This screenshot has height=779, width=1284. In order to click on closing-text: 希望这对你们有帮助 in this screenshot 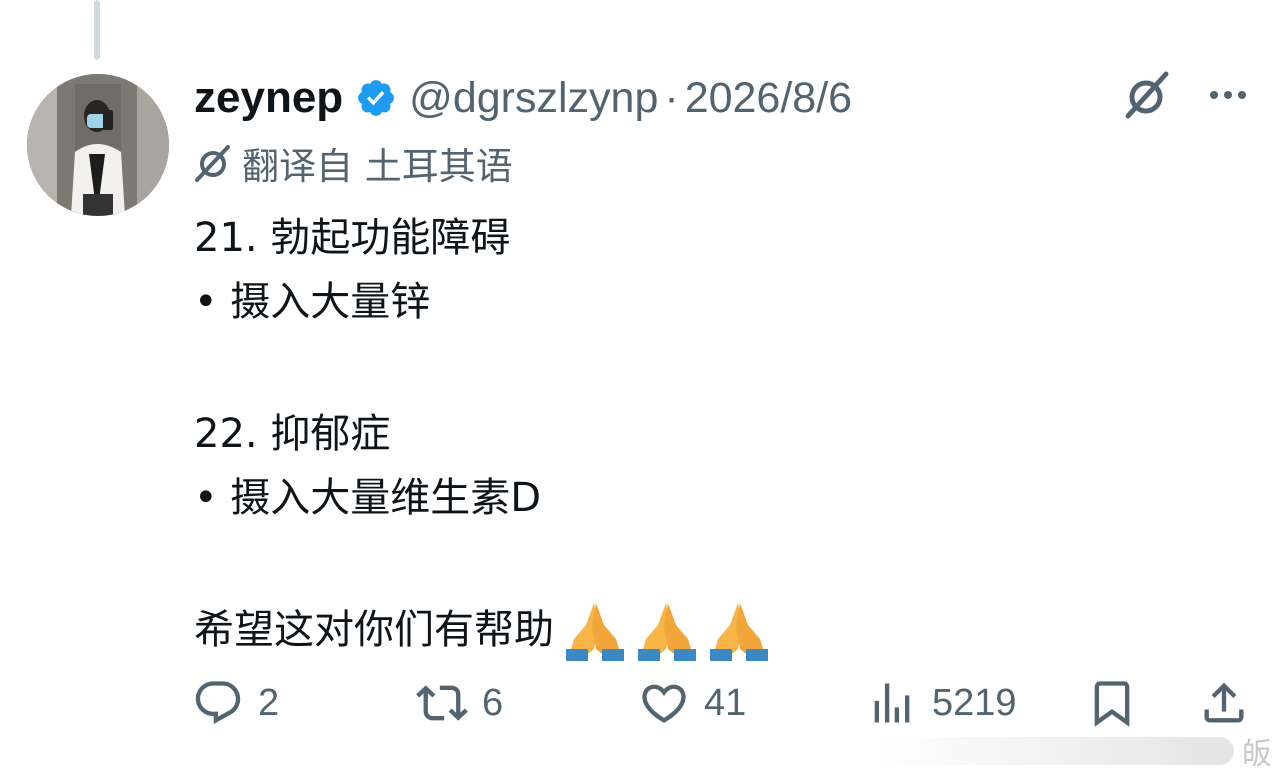, I will do `click(374, 630)`.